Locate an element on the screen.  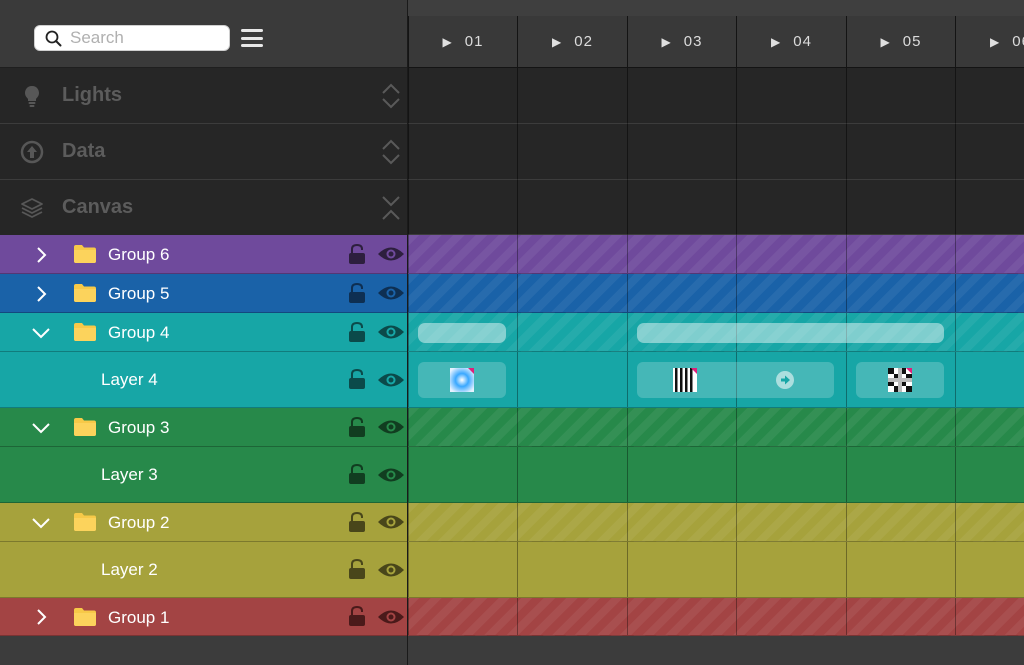
search-input is located at coordinates (145, 38).